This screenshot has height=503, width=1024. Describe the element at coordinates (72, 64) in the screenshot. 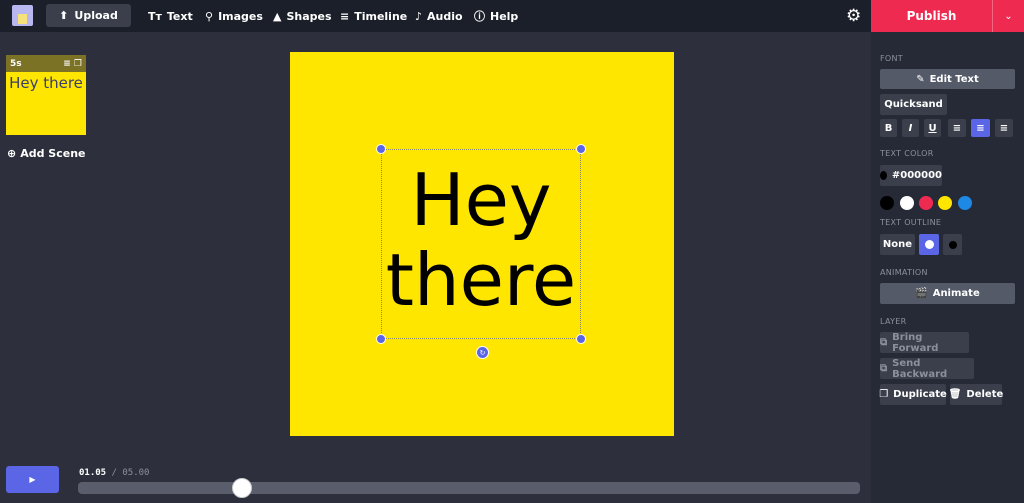

I see `scene-actions-icon: ≡ ❐` at that location.